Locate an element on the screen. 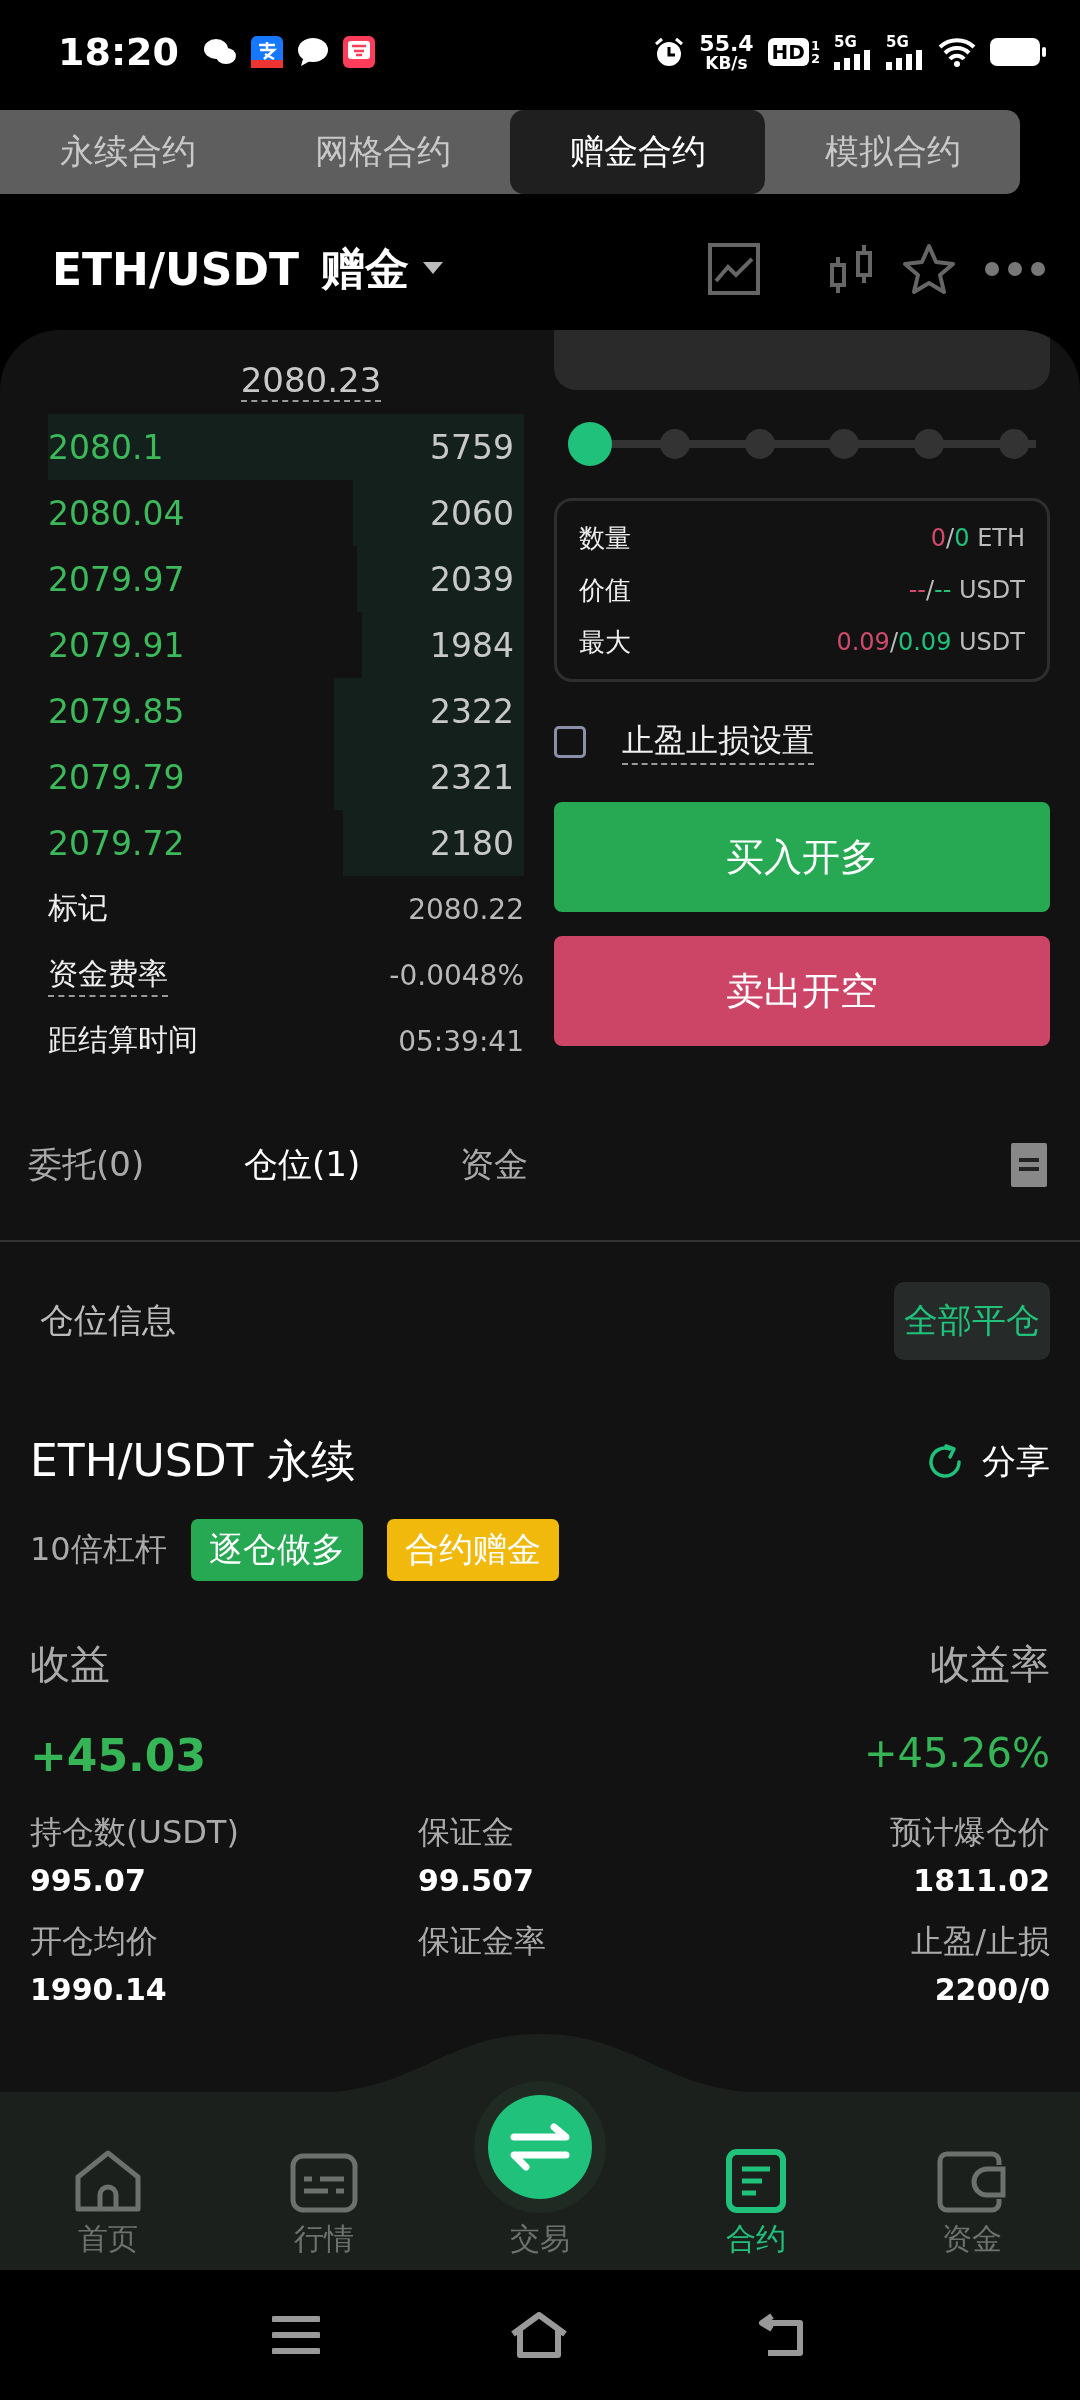 The height and width of the screenshot is (2400, 1080). stat-value: 99.507 is located at coordinates (476, 1880).